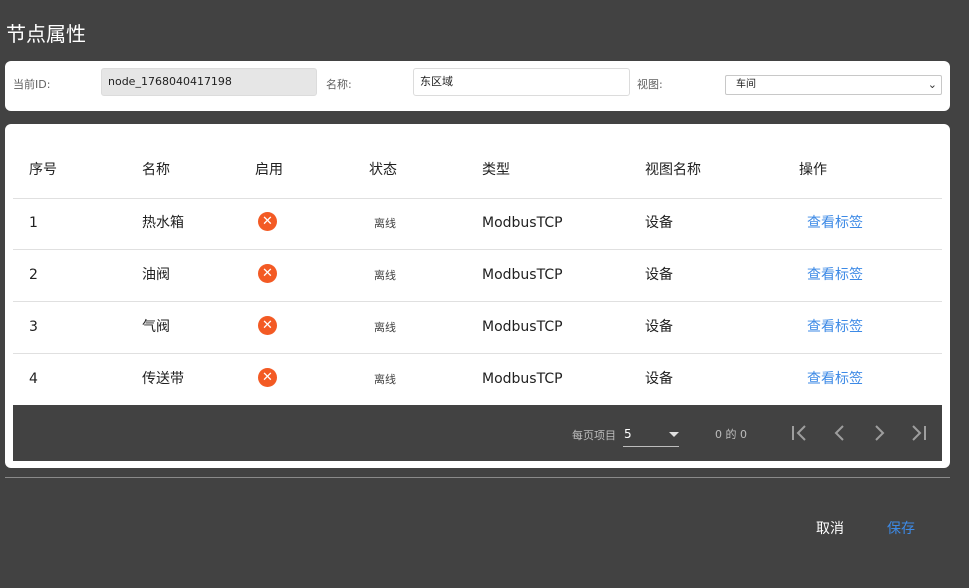 This screenshot has height=588, width=969. I want to click on save-button: 保存, so click(901, 528).